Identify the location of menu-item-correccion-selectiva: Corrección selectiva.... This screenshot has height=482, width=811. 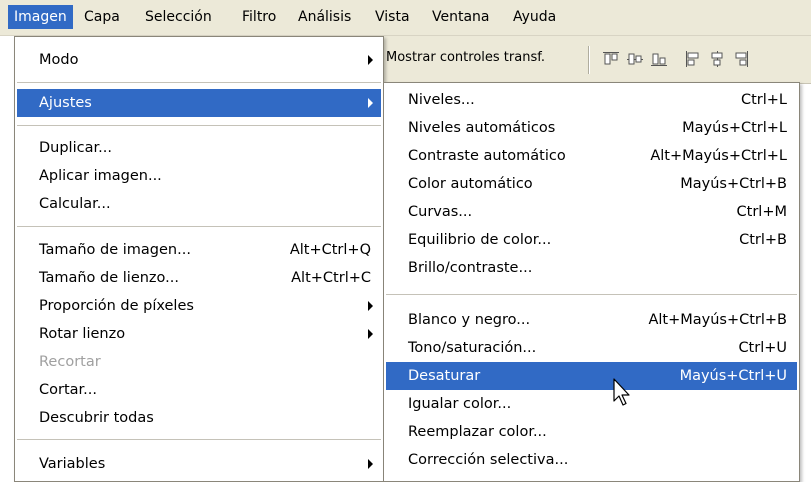
(591, 460).